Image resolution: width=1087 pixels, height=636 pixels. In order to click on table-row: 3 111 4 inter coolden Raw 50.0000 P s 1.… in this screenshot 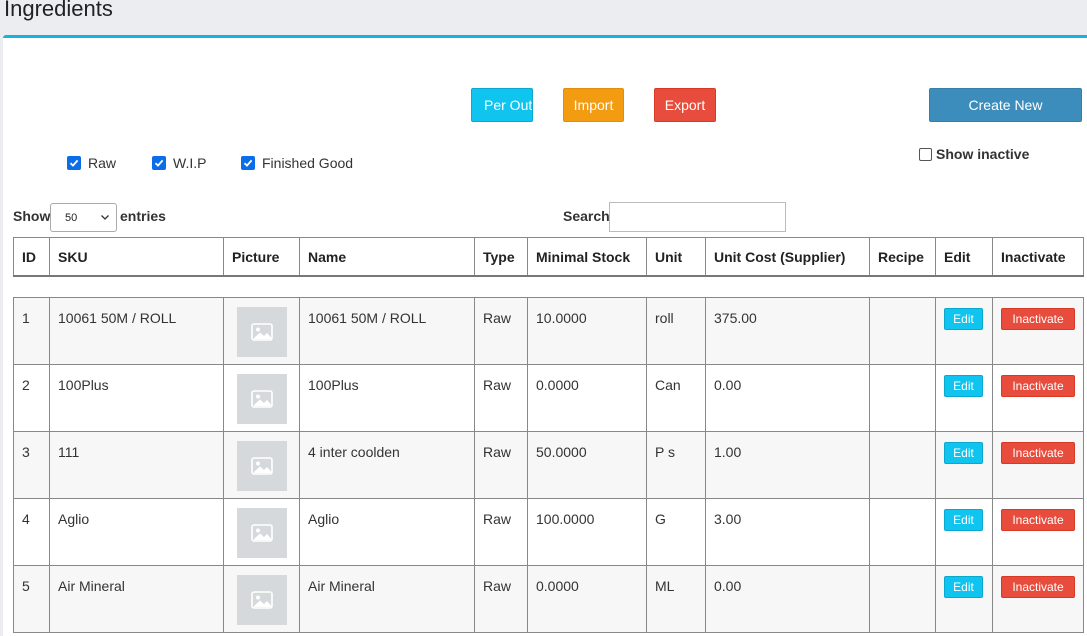, I will do `click(548, 465)`.